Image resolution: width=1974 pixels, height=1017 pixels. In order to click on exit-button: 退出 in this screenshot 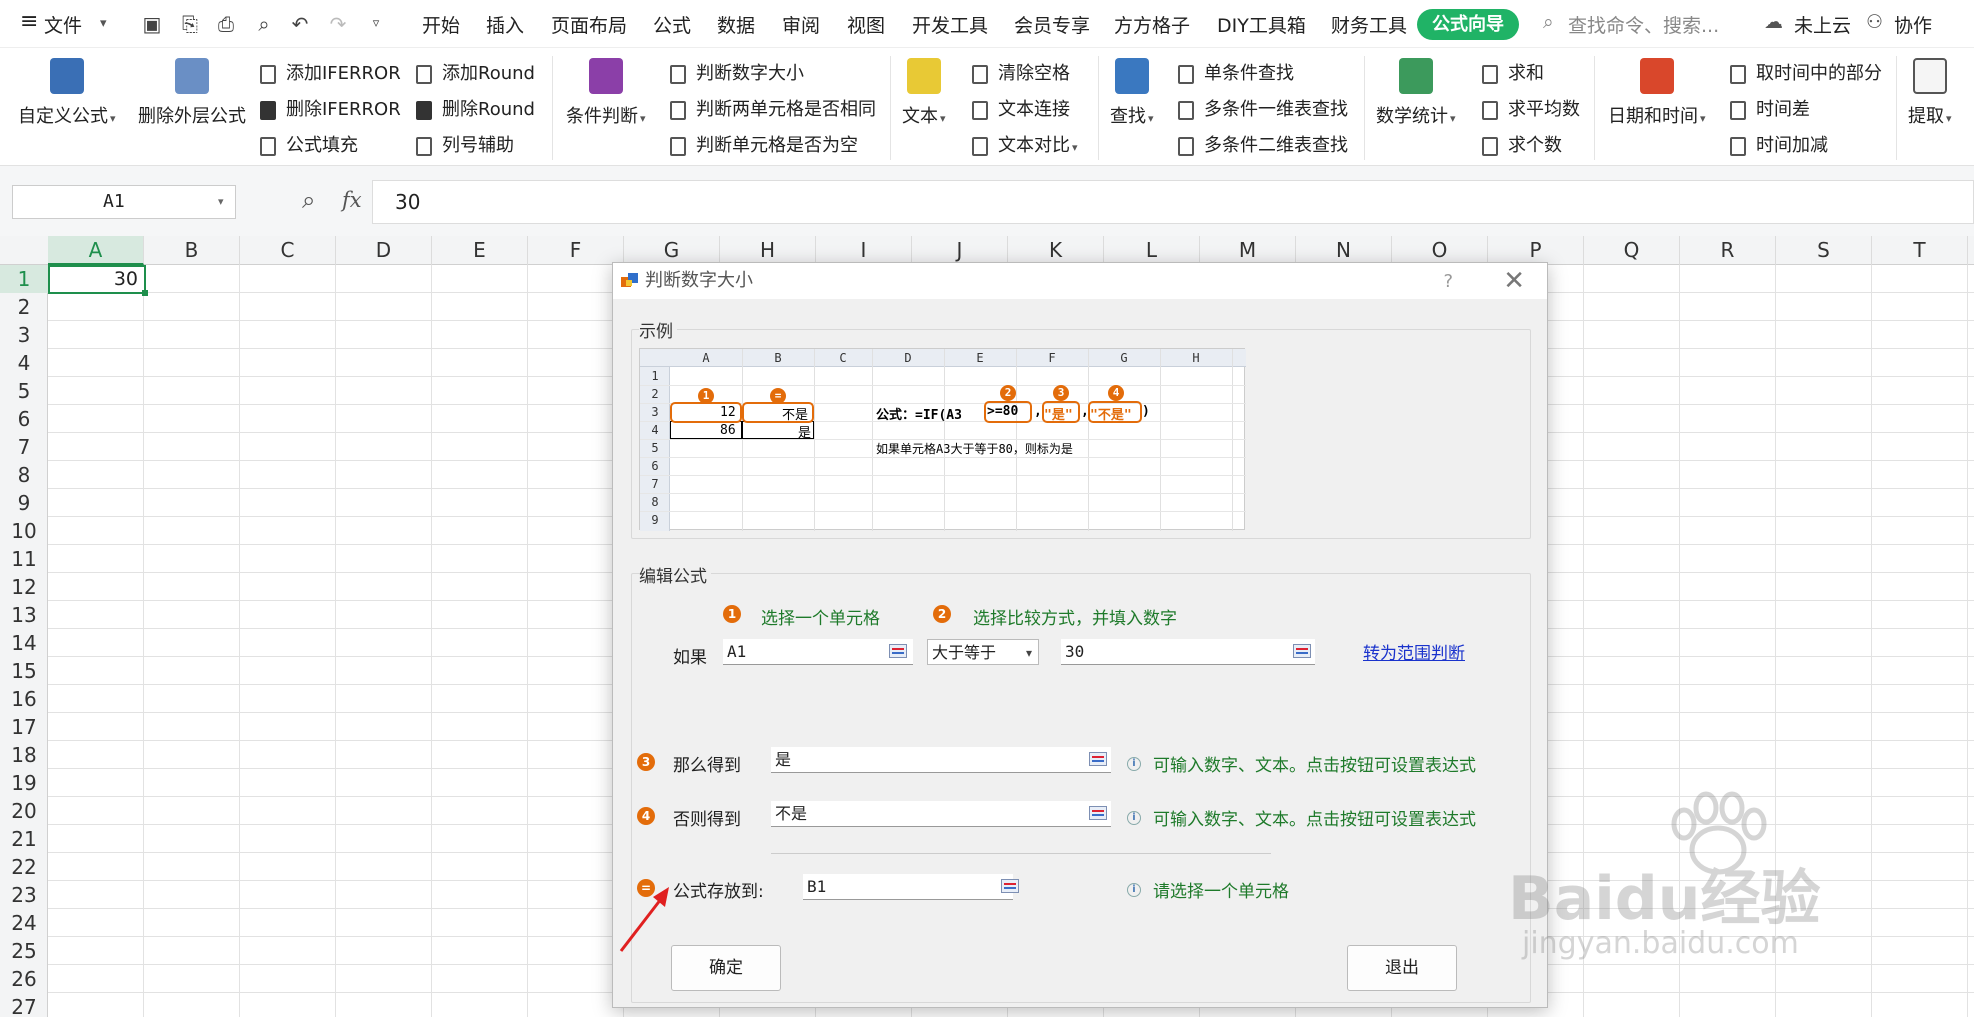, I will do `click(1402, 968)`.